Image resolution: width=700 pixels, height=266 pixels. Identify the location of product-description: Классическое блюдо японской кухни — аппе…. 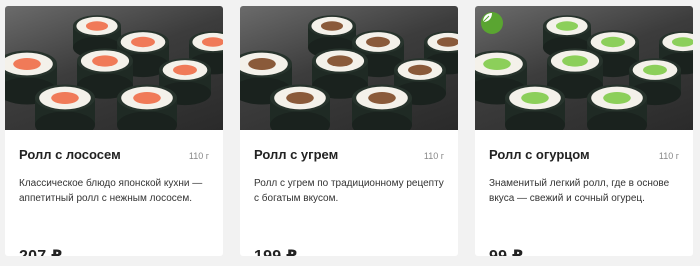
(111, 191).